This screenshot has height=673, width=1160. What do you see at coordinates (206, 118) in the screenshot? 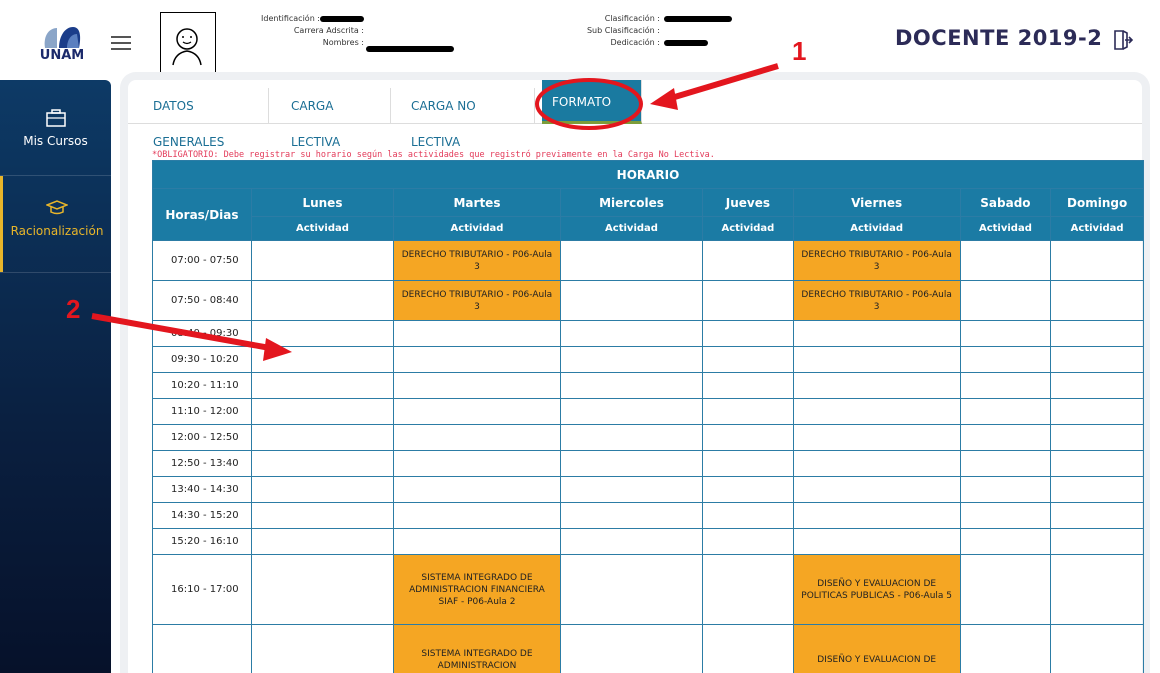
I see `tab-datos-generales: DATOS GENERALES` at bounding box center [206, 118].